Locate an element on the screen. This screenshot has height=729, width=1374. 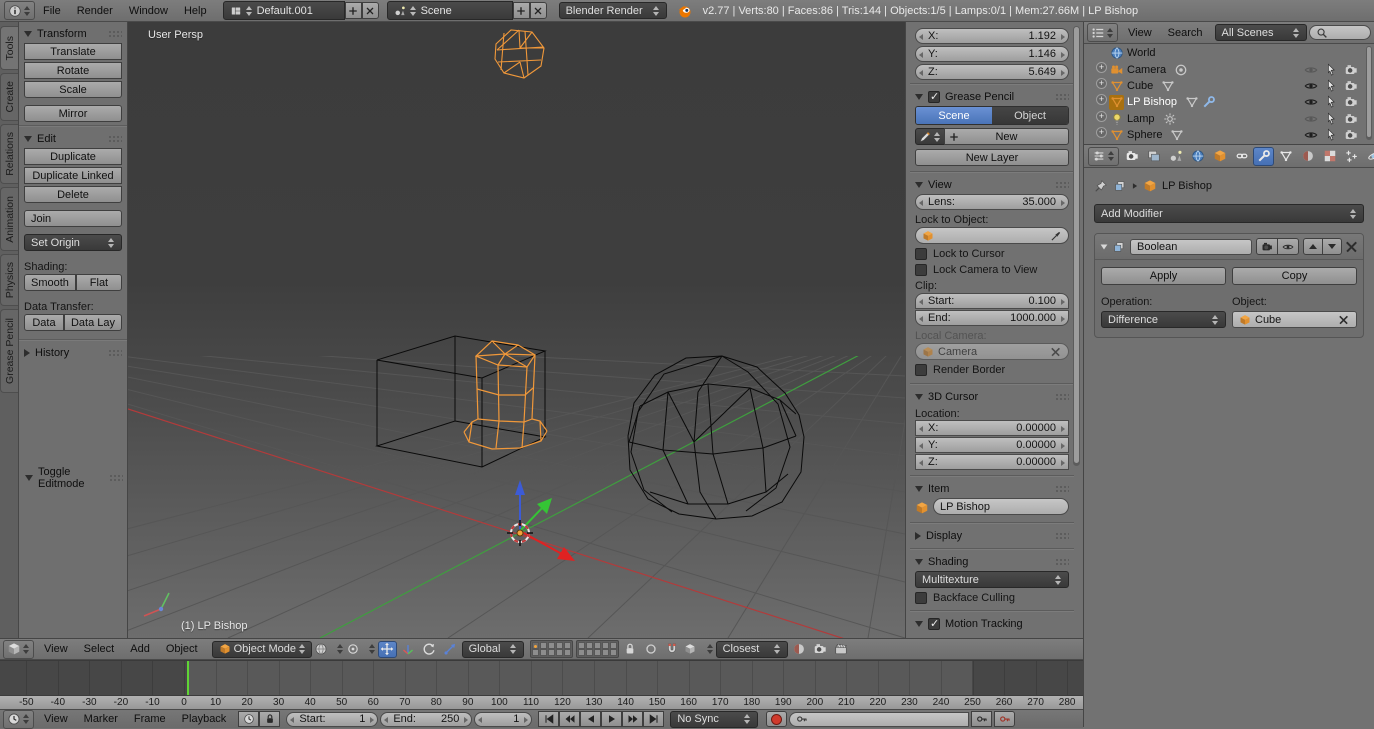
clear-icon is located at coordinates (1056, 352).